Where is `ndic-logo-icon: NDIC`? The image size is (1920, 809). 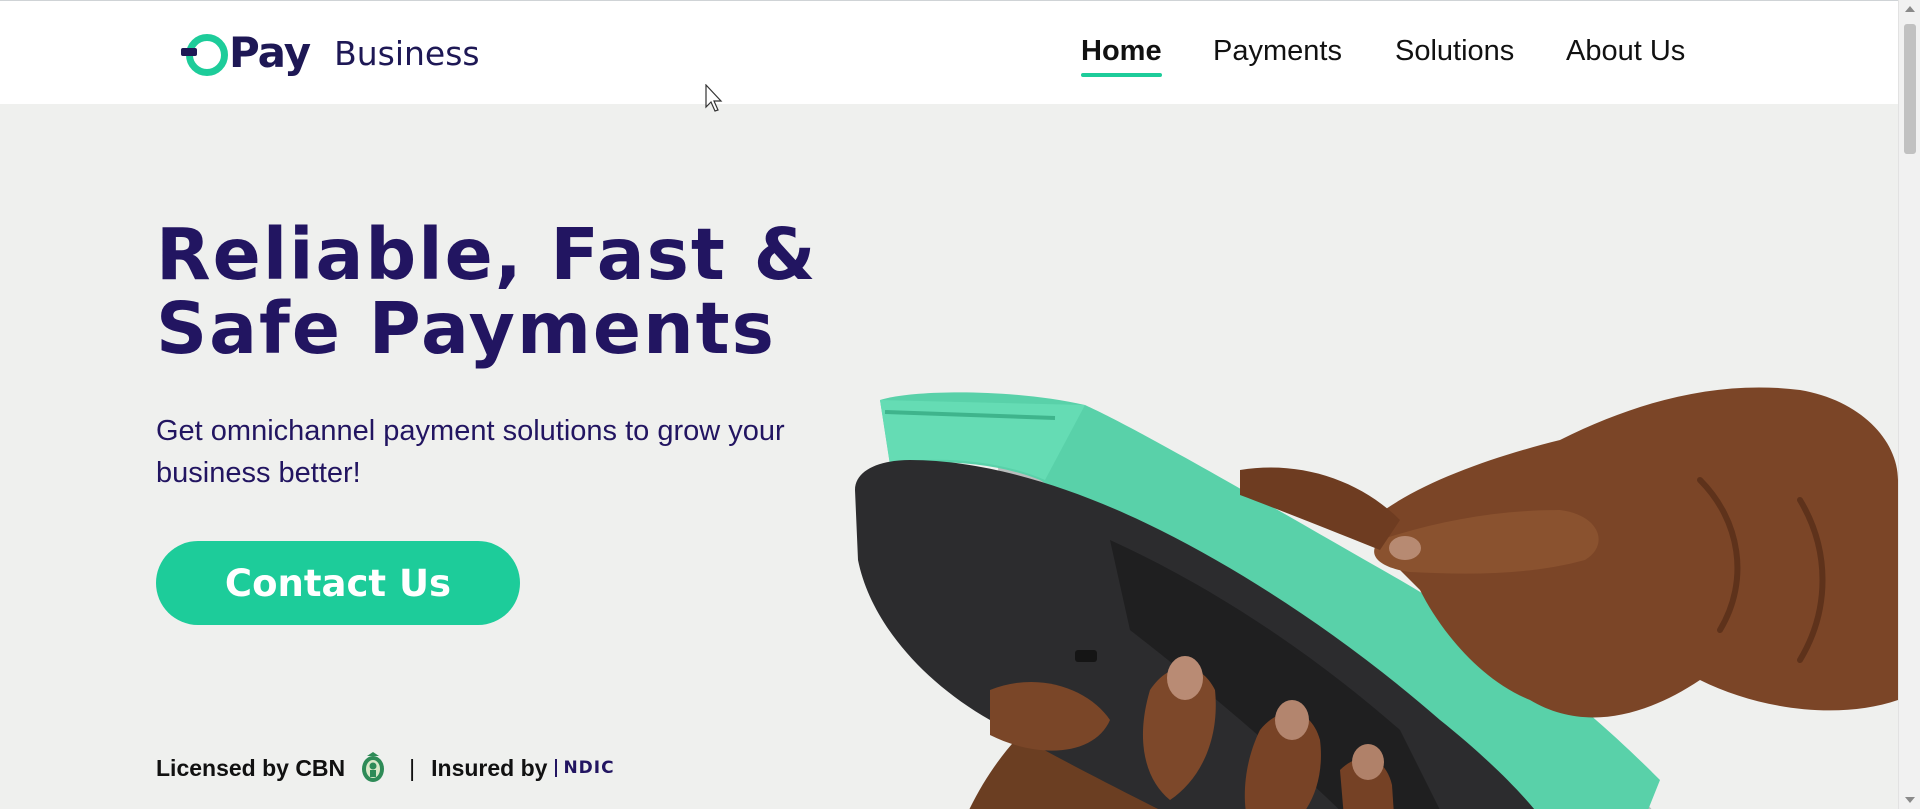
ndic-logo-icon: NDIC is located at coordinates (584, 768).